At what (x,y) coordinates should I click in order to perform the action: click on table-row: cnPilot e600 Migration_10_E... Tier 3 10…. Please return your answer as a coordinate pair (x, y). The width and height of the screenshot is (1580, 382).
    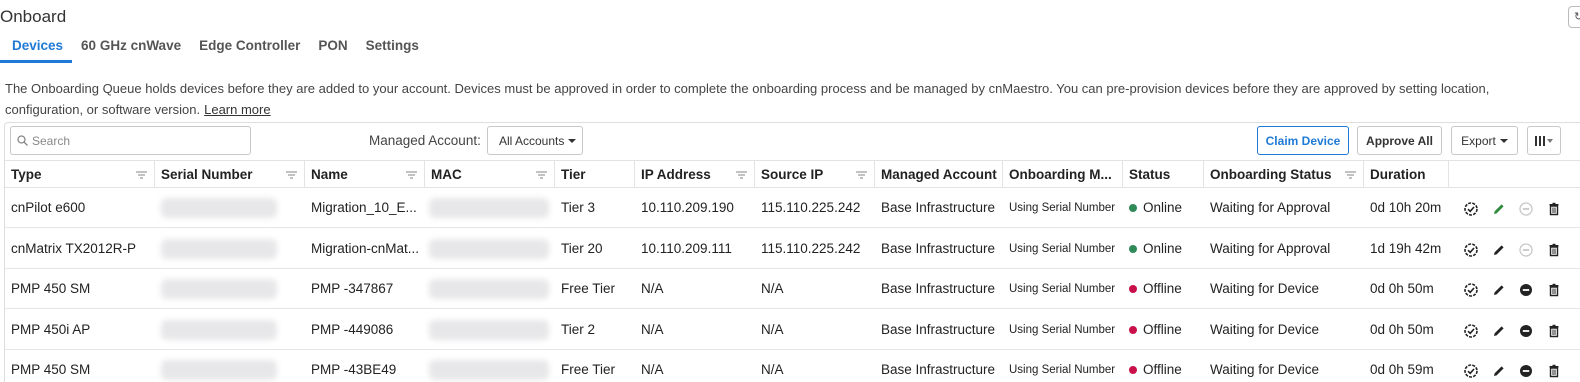
    Looking at the image, I should click on (792, 208).